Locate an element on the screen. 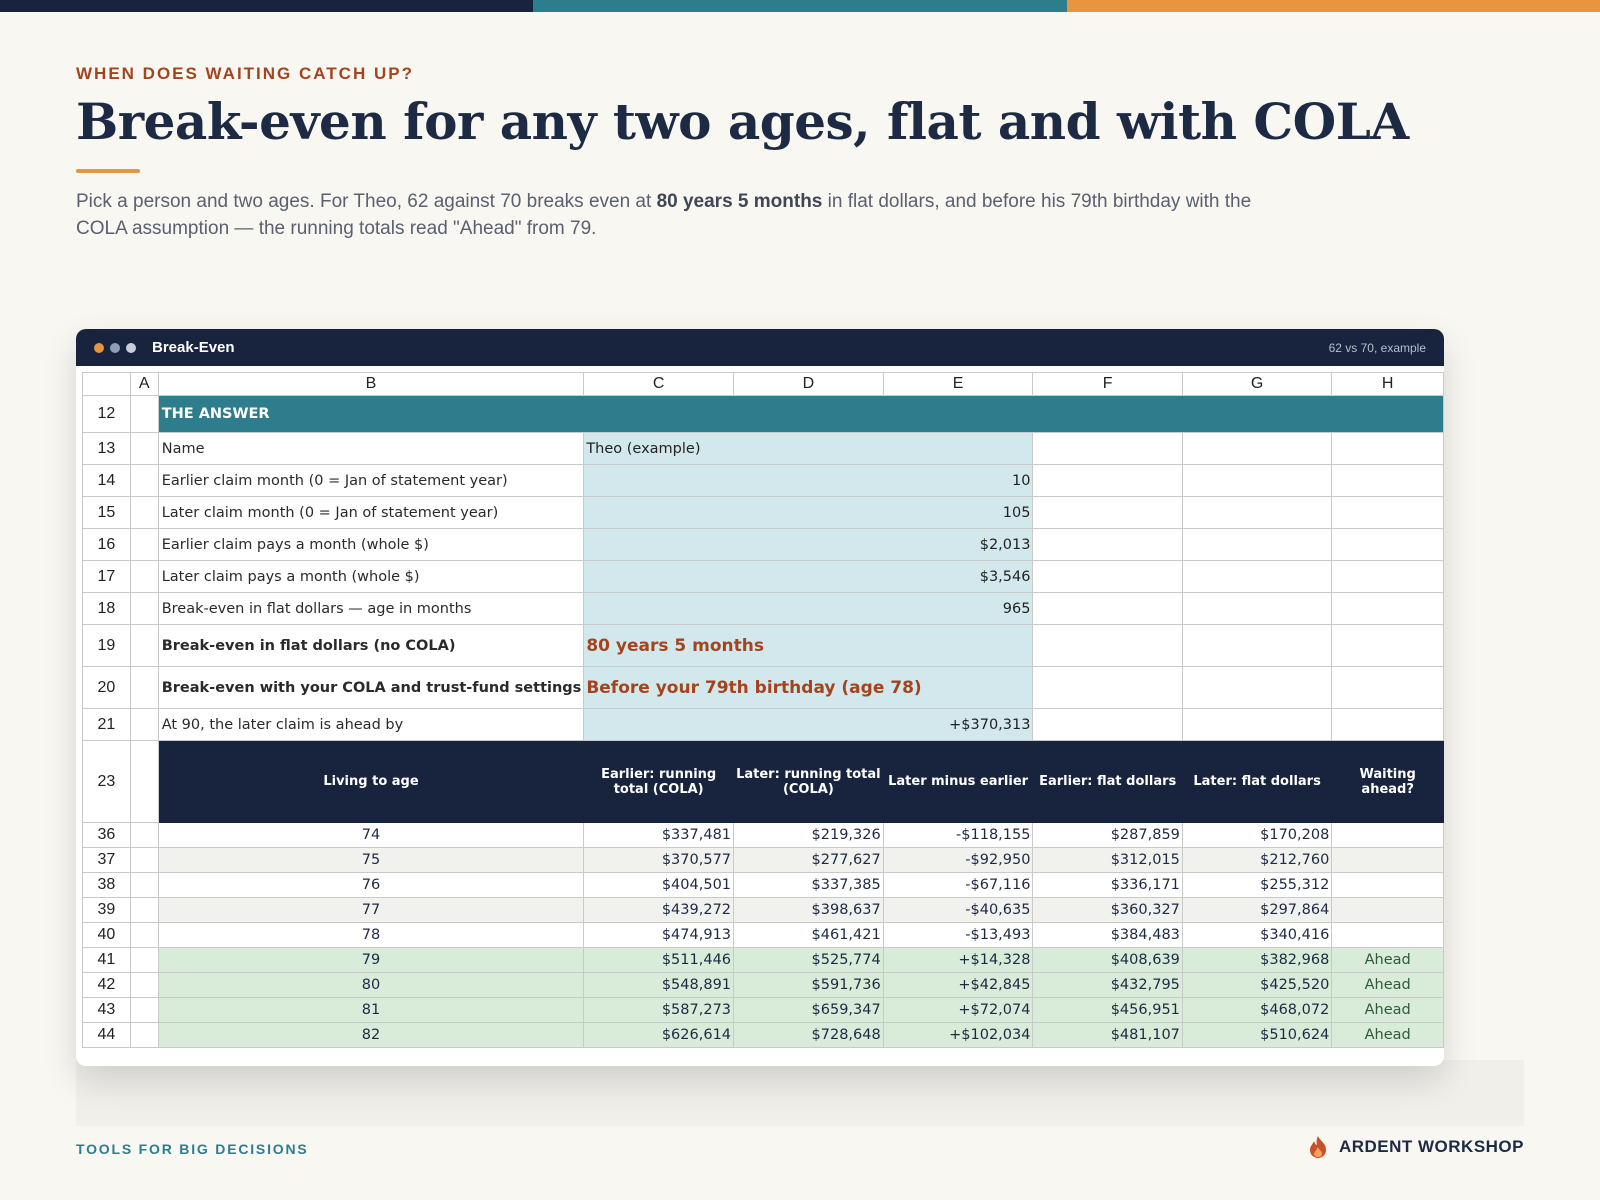 This screenshot has width=1600, height=1200. answer-label: Later claim pays a month (whole $) is located at coordinates (371, 576).